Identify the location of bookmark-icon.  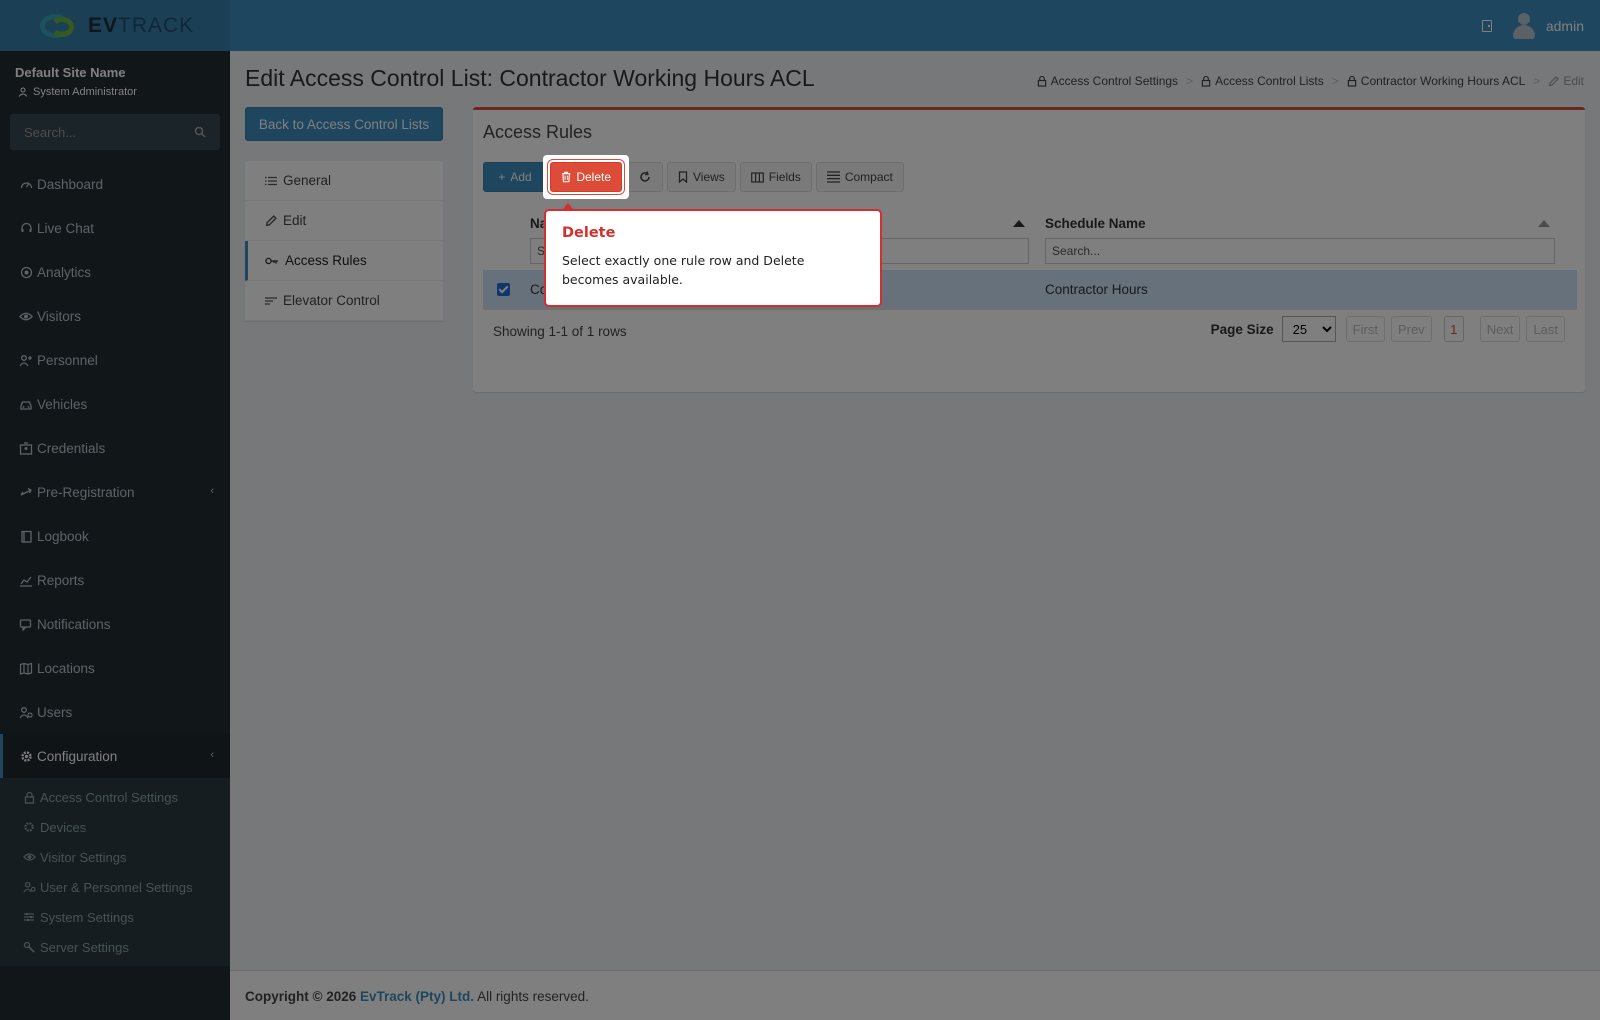
(683, 177).